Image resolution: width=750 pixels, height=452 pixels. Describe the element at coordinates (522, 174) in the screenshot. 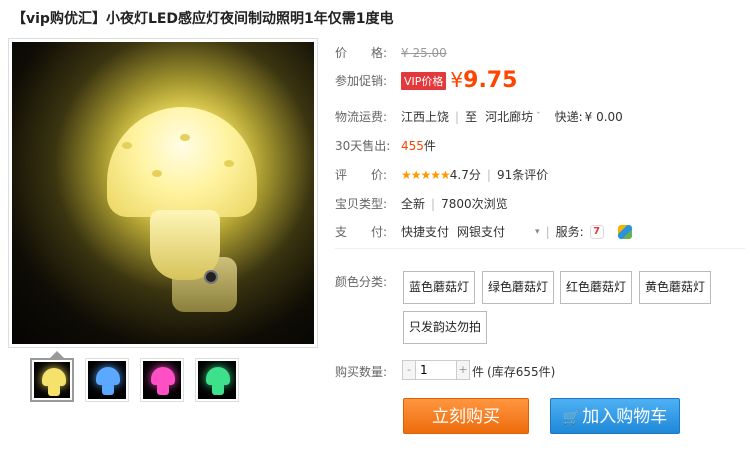

I see `review-count-link: 91条评价` at that location.